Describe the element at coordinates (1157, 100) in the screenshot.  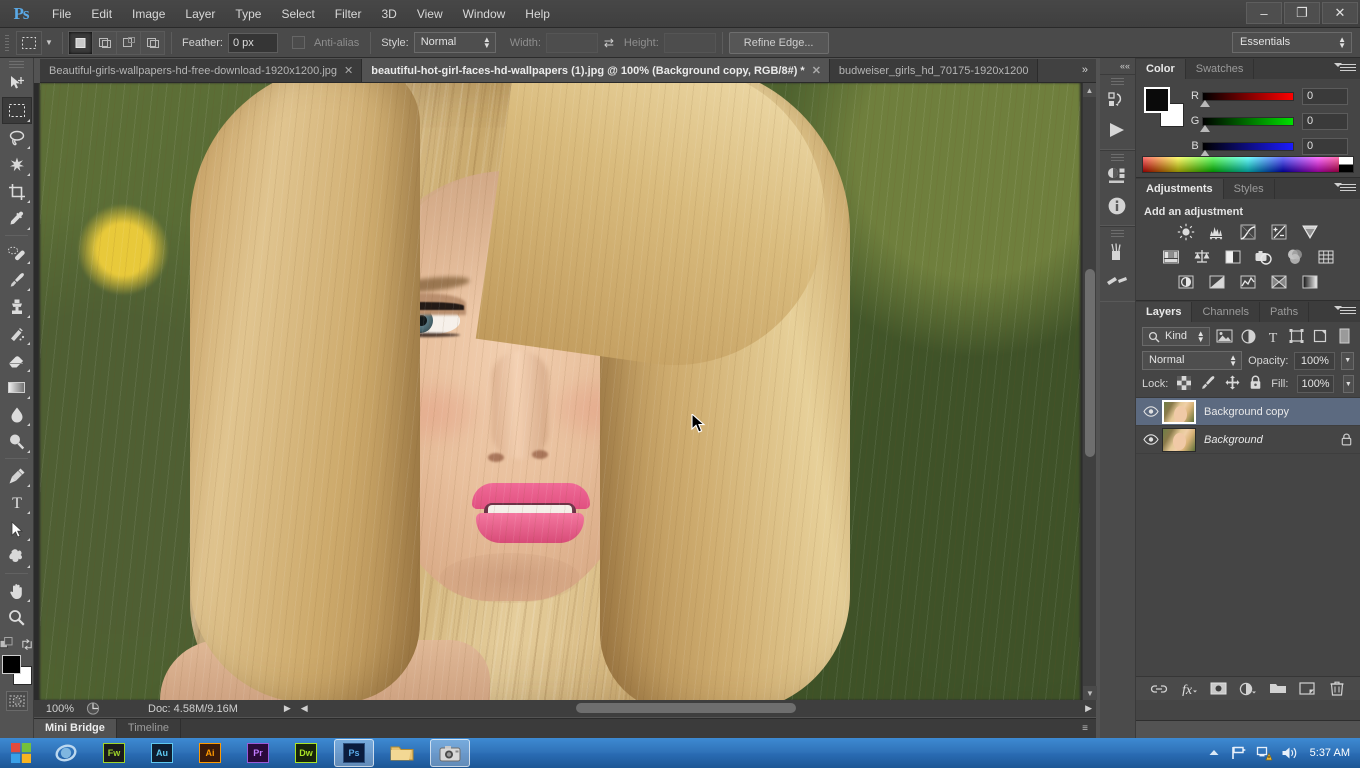
I see `foreground-color-swatch` at that location.